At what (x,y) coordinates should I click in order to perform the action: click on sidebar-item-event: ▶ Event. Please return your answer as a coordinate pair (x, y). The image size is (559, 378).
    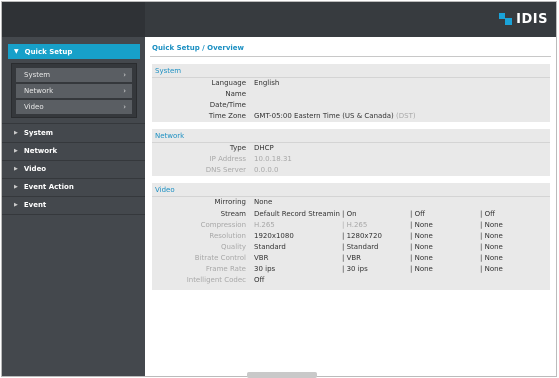
    Looking at the image, I should click on (74, 205).